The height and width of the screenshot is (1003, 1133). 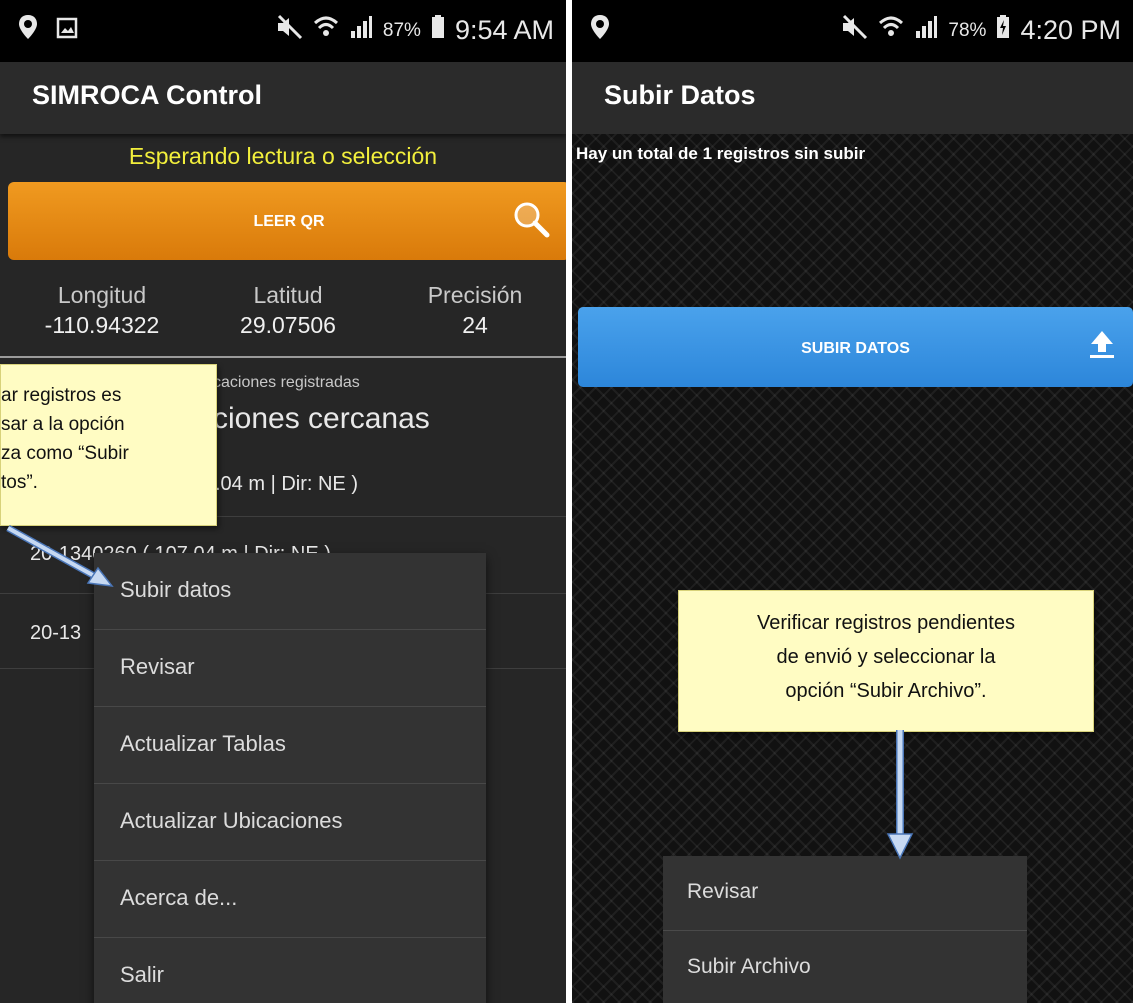 I want to click on menu-item-label: Salir, so click(x=142, y=974).